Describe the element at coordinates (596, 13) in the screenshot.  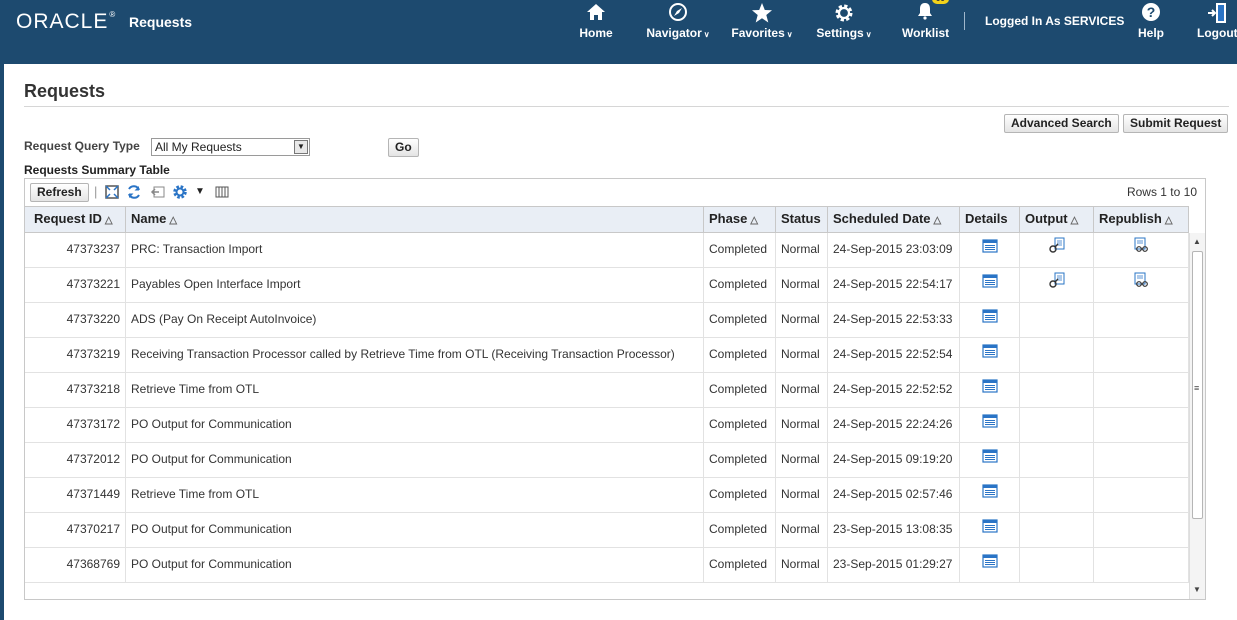
I see `home-icon` at that location.